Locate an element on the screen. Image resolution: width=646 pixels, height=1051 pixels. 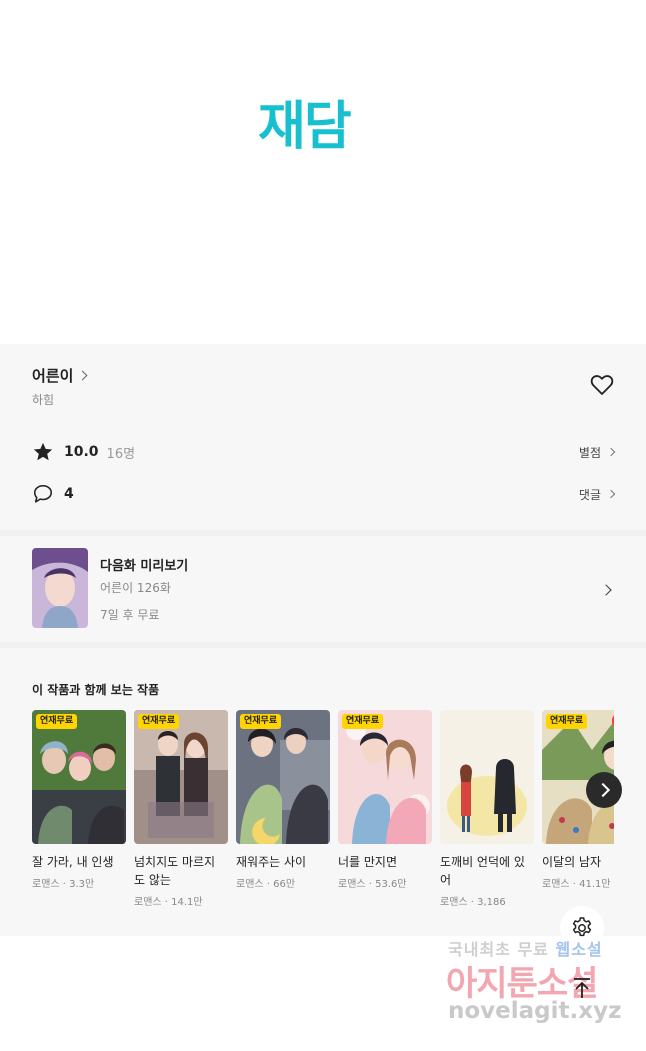
recommendation-card: 연재무료 너를 만지면 로맨스 · 53.6만 is located at coordinates (385, 800).